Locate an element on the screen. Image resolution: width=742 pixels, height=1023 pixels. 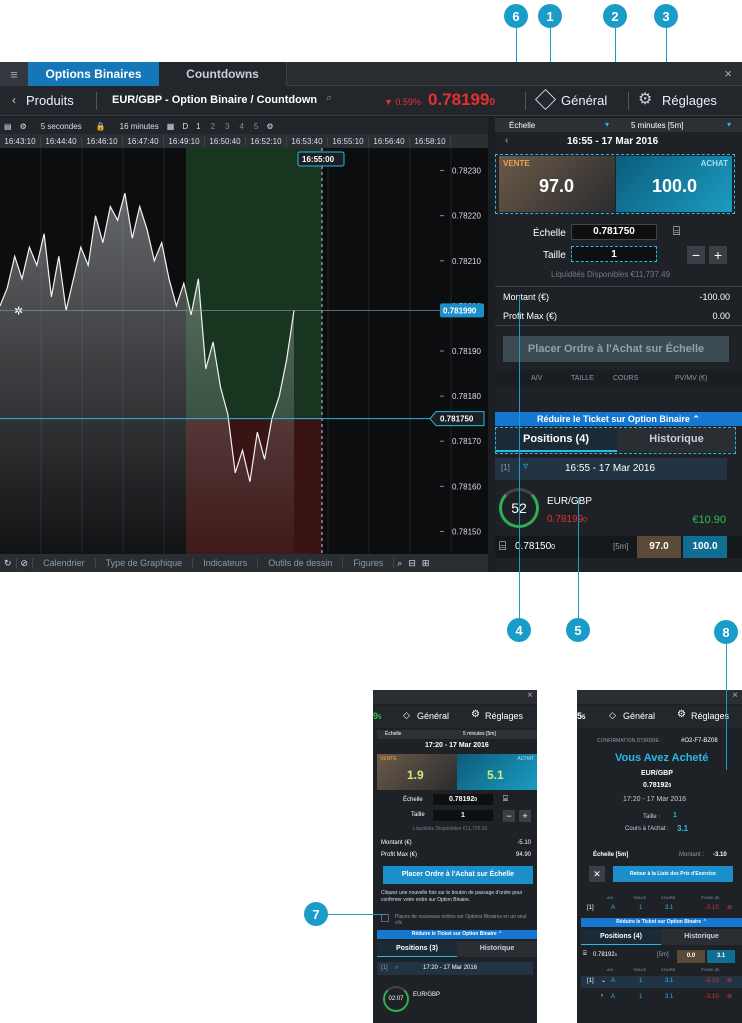
position-header: [1] ▿ 16:55 - 17 Mar 2016 is located at coordinates (611, 469).